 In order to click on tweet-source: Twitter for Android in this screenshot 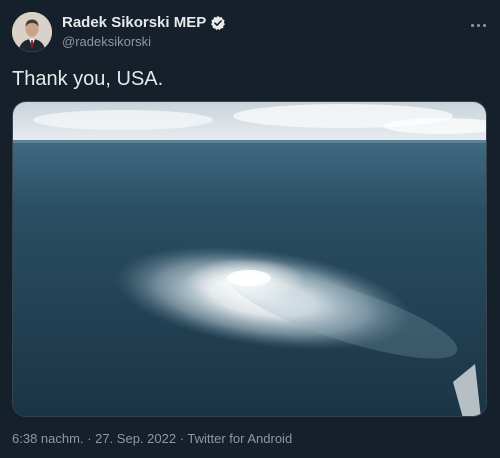, I will do `click(239, 438)`.